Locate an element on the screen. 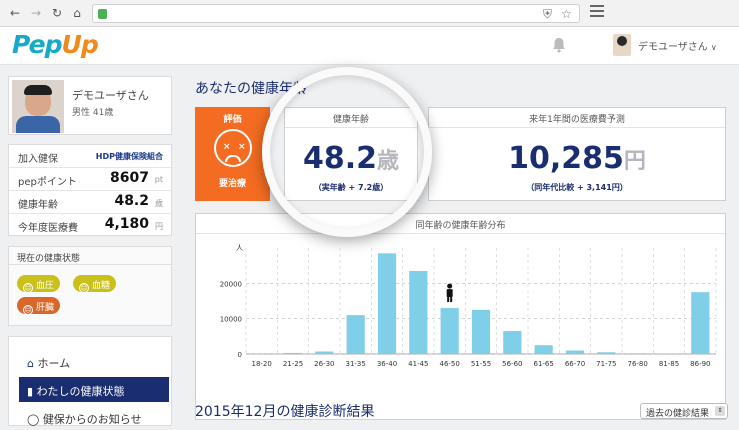 This screenshot has width=739, height=430. x-tick-label: 51-55 is located at coordinates (481, 364).